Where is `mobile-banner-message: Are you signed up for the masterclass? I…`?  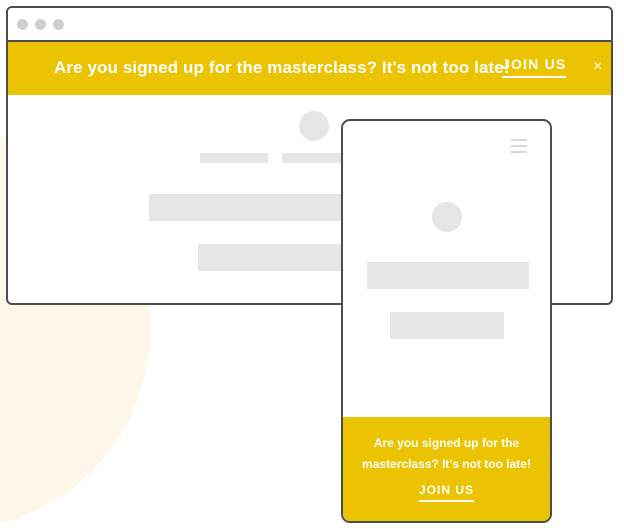
mobile-banner-message: Are you signed up for the masterclass? I… is located at coordinates (446, 454).